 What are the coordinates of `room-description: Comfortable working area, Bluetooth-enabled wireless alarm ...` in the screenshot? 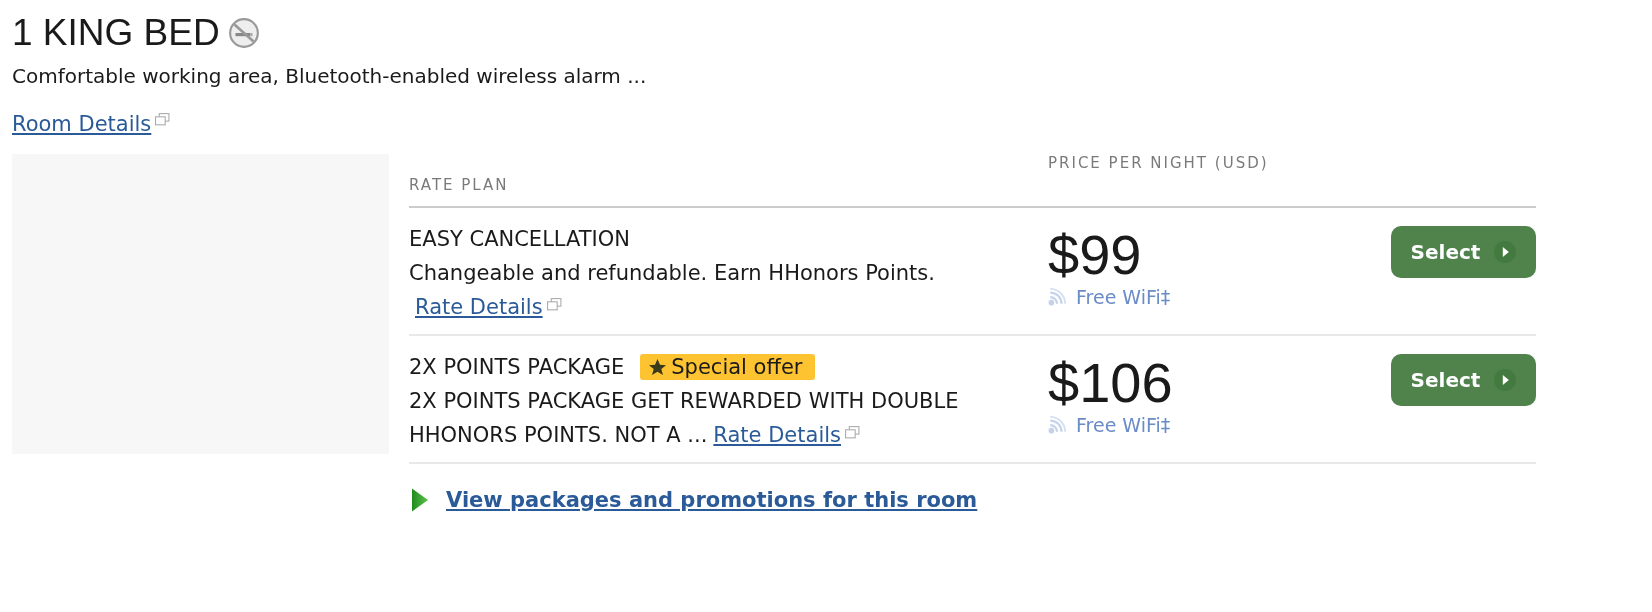 It's located at (330, 76).